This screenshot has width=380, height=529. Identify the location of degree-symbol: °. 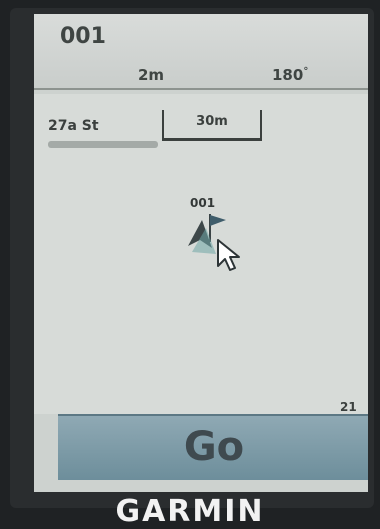
(306, 71).